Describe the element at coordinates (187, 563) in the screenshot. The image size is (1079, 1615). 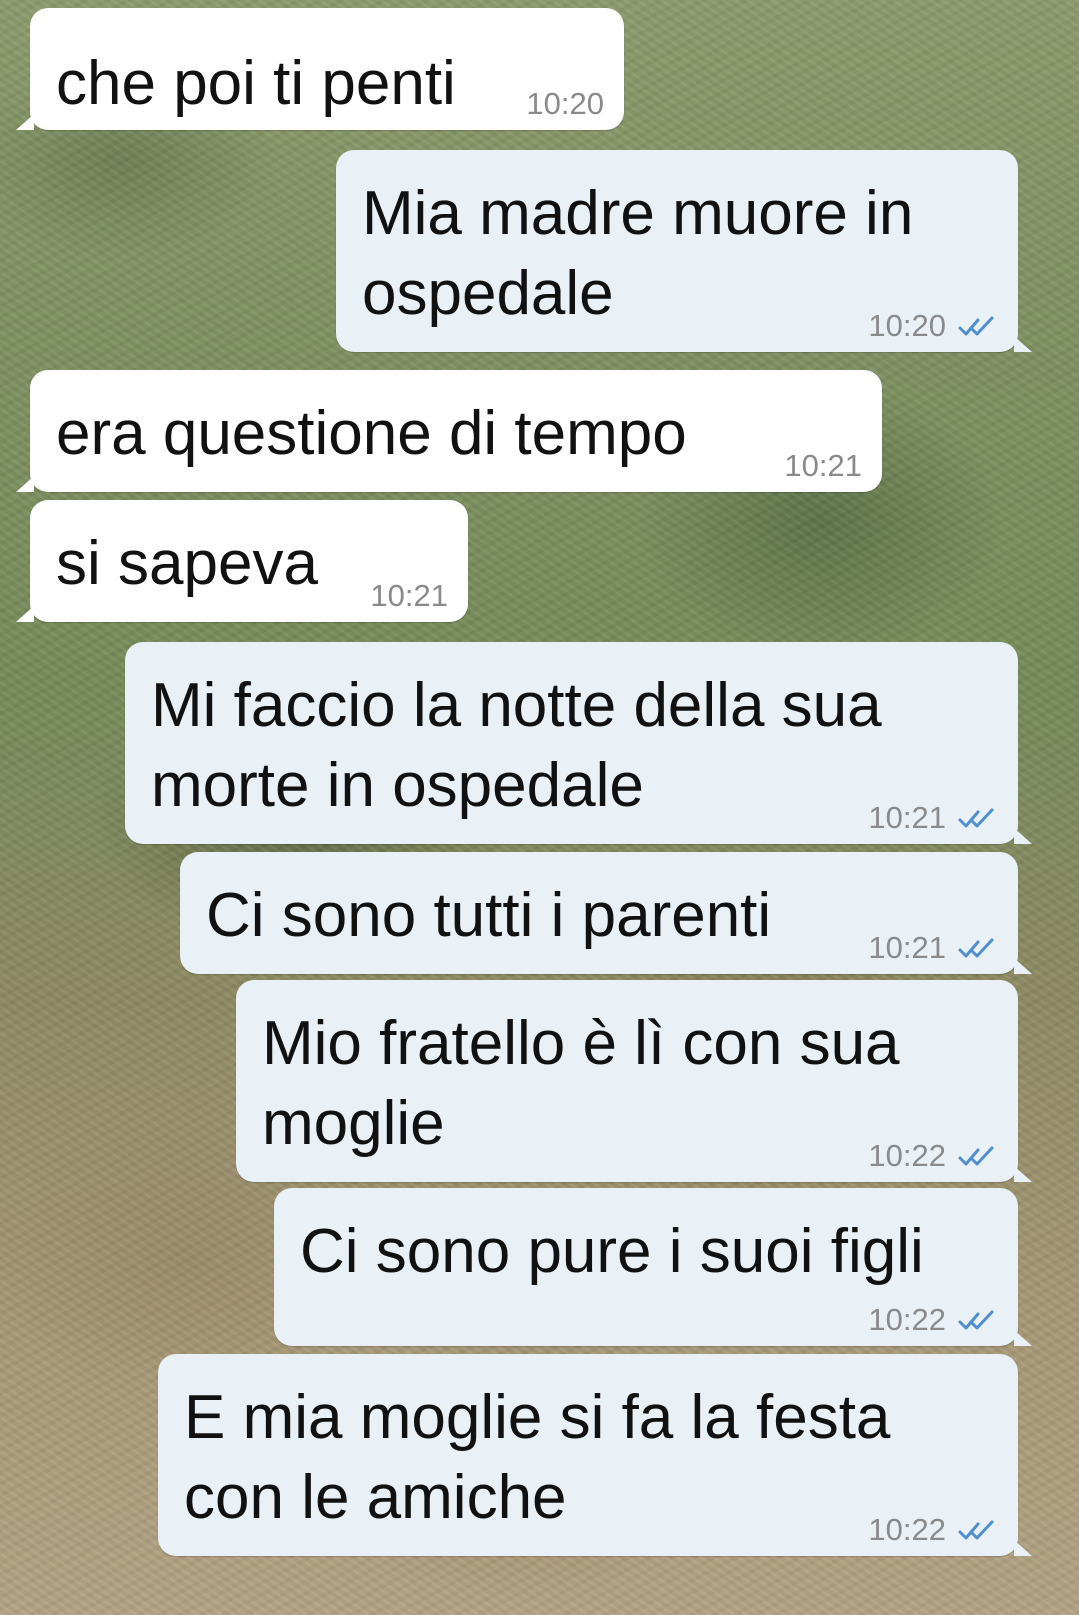
I see `message-text: si sapeva` at that location.